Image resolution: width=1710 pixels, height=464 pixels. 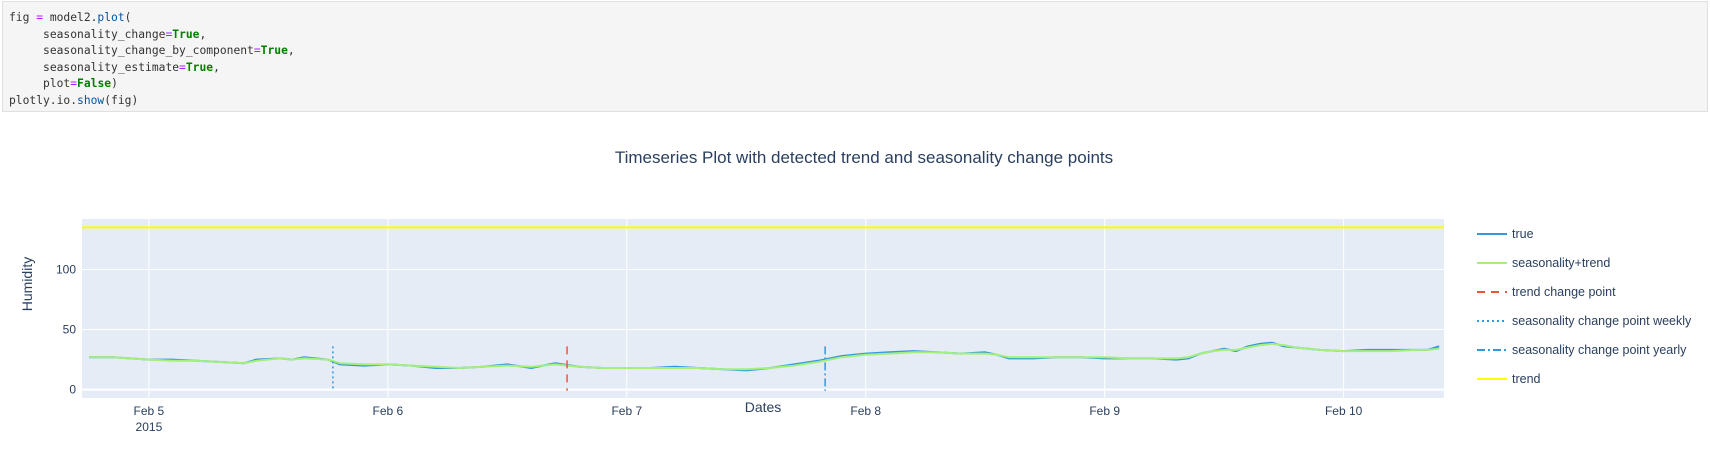 I want to click on legend-item: trend change point, so click(x=1546, y=292).